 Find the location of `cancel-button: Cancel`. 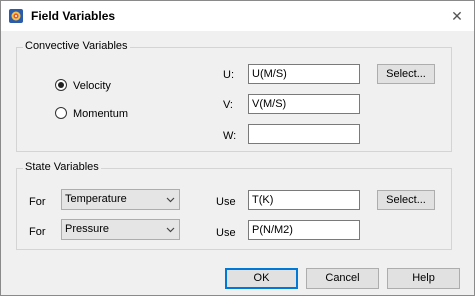

cancel-button: Cancel is located at coordinates (342, 278).